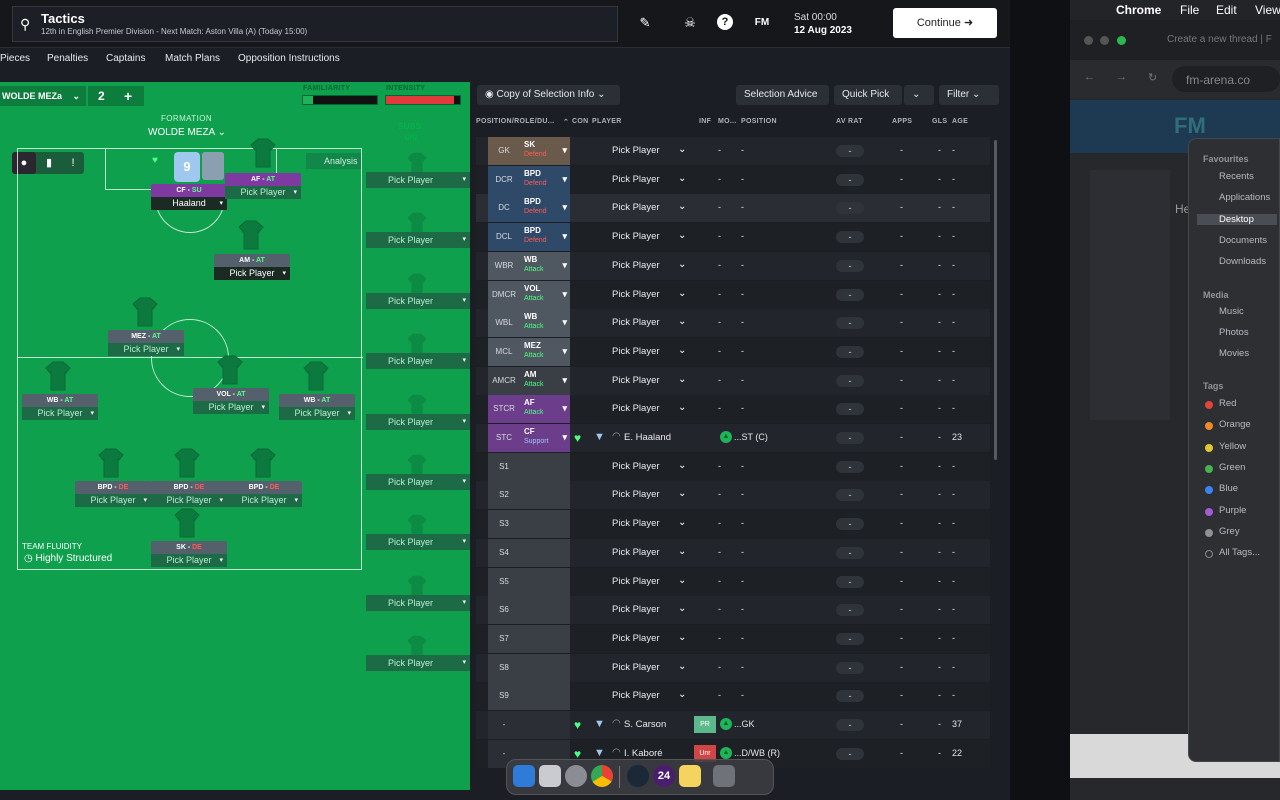  What do you see at coordinates (1232, 467) in the screenshot?
I see `finder-item: Green` at bounding box center [1232, 467].